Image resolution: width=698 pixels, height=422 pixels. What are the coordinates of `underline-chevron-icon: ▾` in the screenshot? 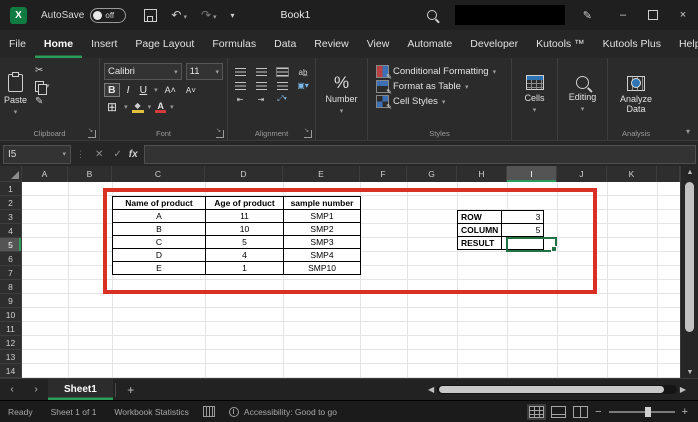 It's located at (156, 90).